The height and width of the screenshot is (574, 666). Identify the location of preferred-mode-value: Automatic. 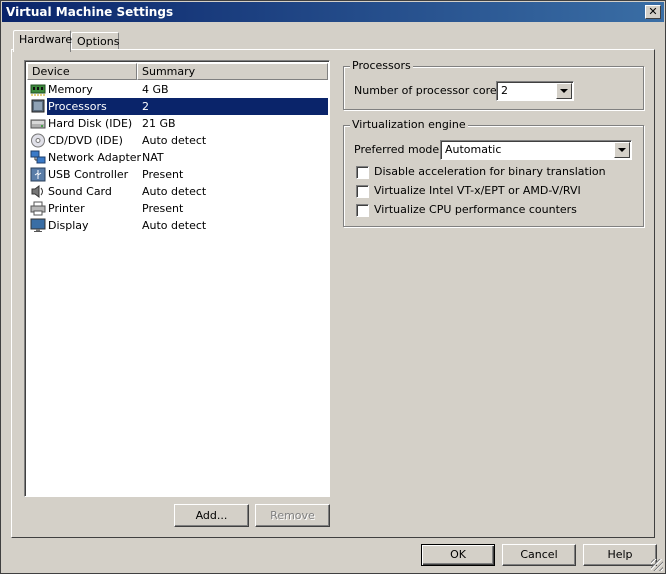
(473, 149).